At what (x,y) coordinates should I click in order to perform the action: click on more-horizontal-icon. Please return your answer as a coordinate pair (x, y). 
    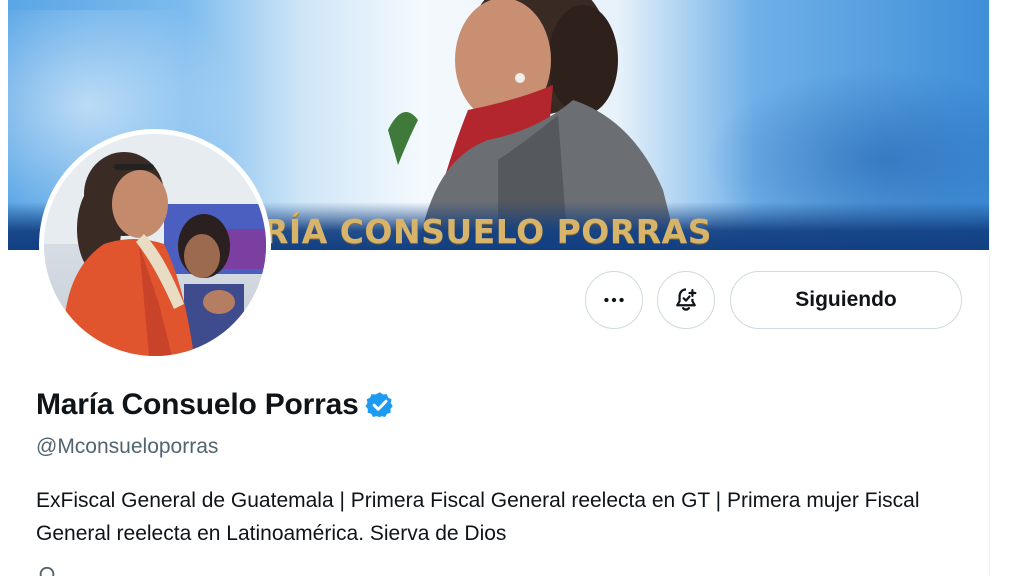
    Looking at the image, I should click on (614, 300).